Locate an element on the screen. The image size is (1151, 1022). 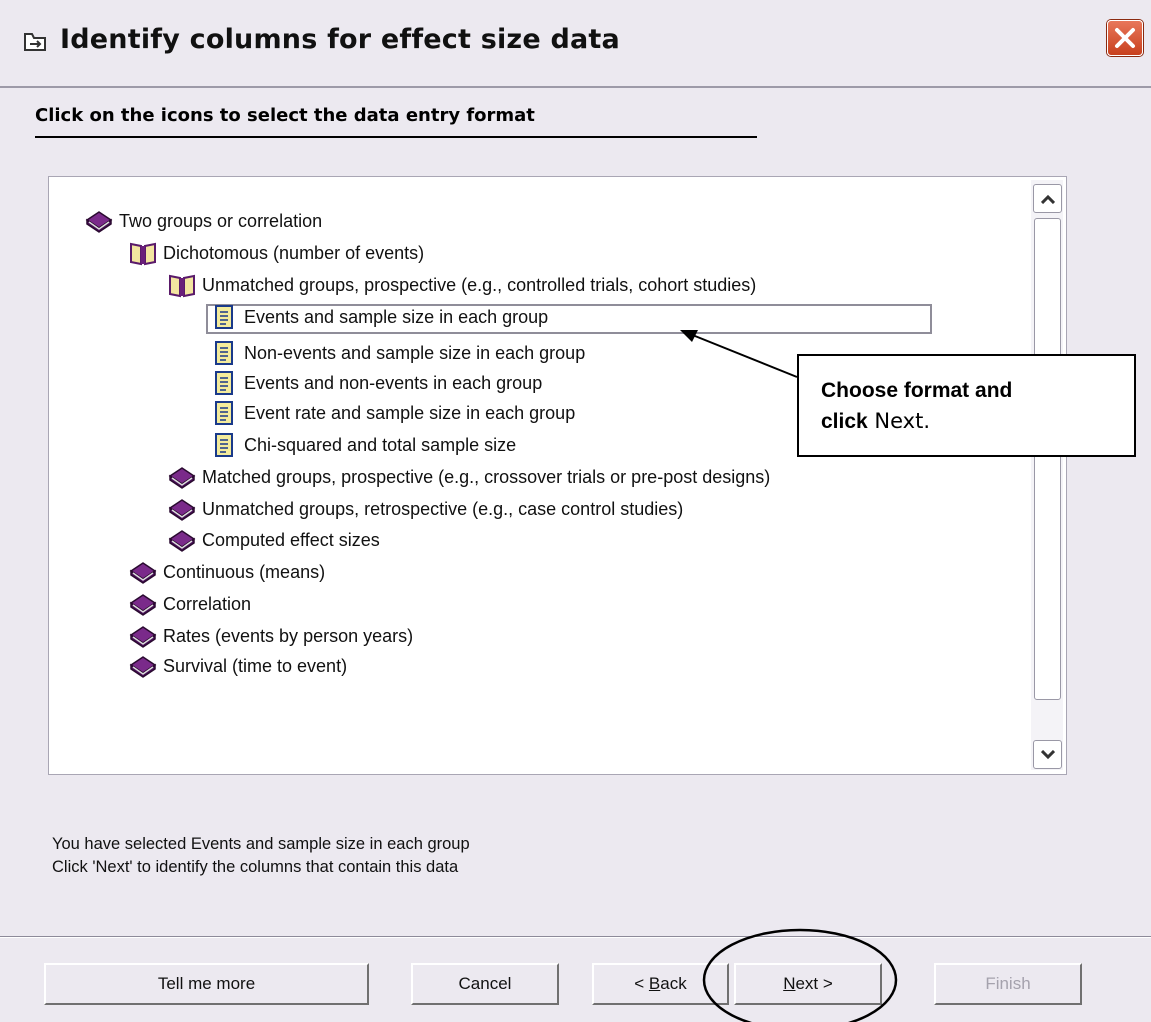
callout-arrow is located at coordinates (739, 354).